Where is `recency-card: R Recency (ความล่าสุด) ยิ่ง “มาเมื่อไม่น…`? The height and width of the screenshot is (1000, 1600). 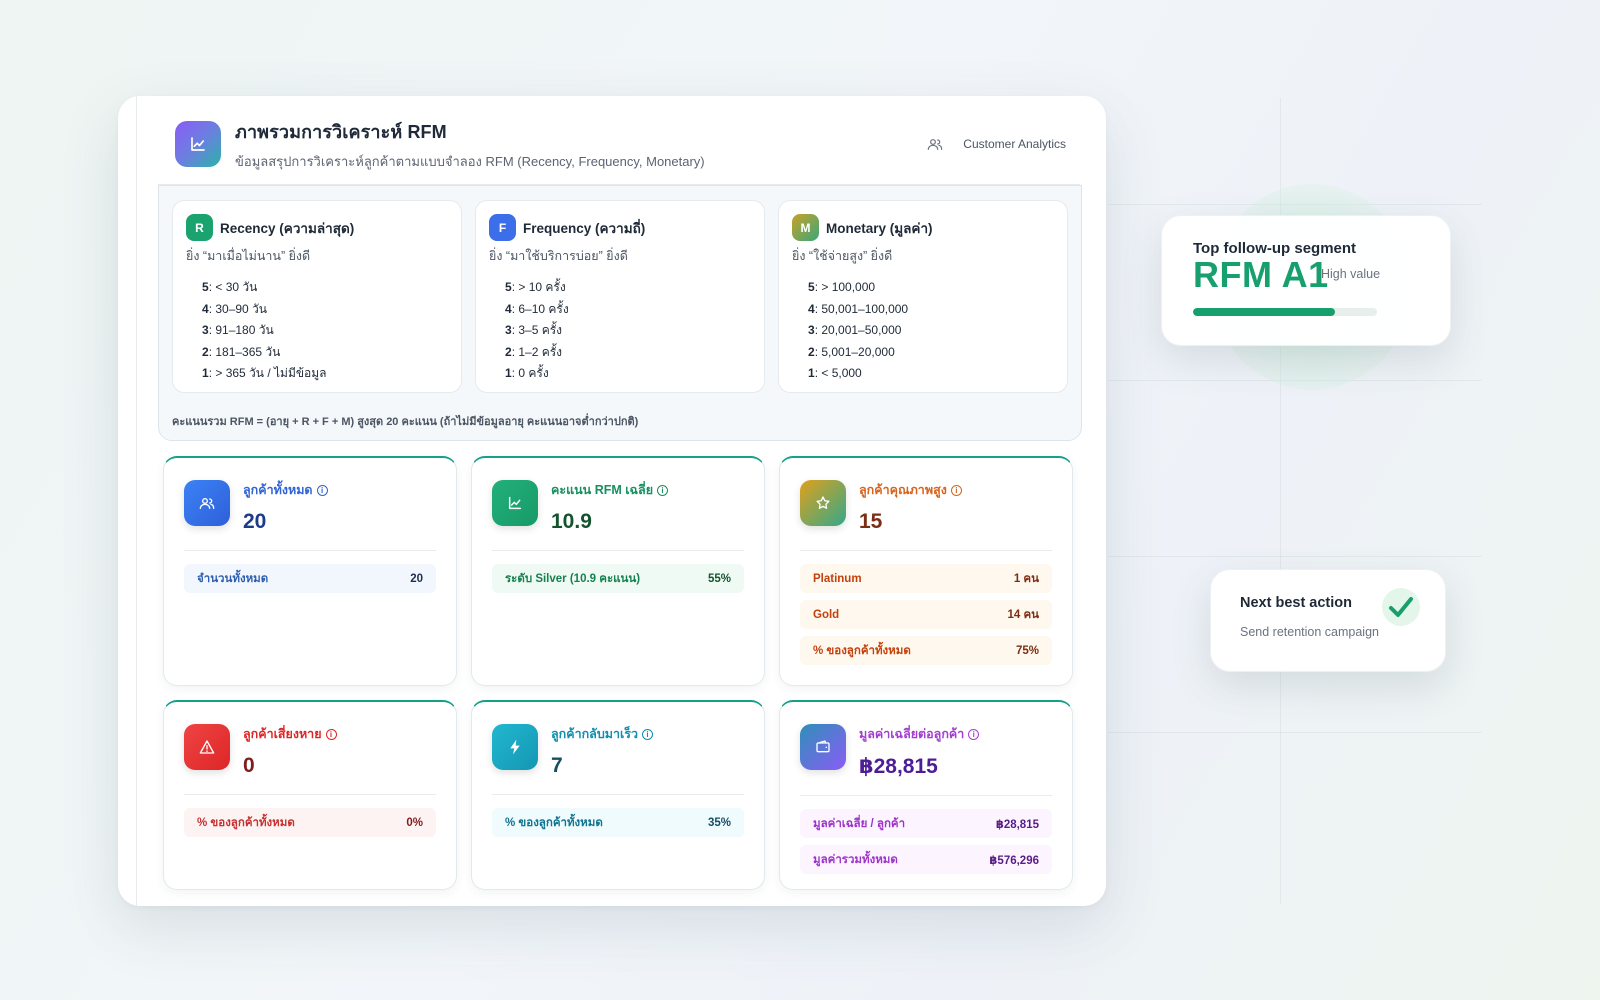 recency-card: R Recency (ความล่าสุด) ยิ่ง “มาเมื่อไม่น… is located at coordinates (317, 296).